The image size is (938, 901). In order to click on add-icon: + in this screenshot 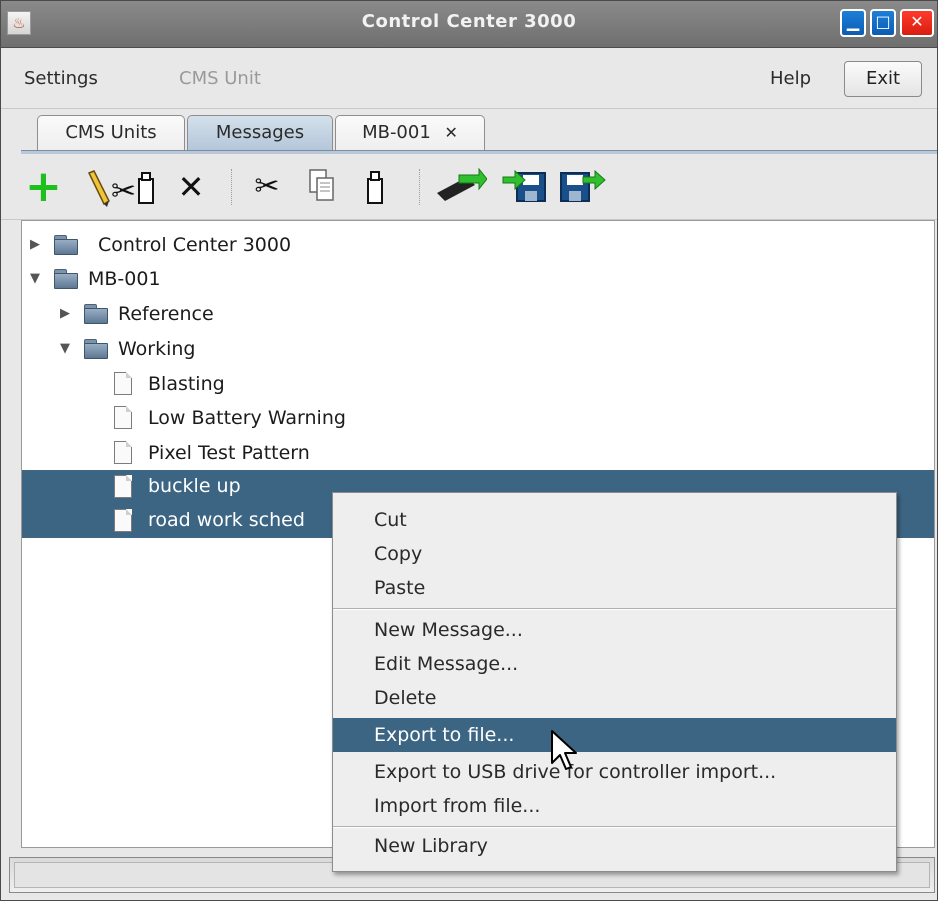, I will do `click(43, 187)`.